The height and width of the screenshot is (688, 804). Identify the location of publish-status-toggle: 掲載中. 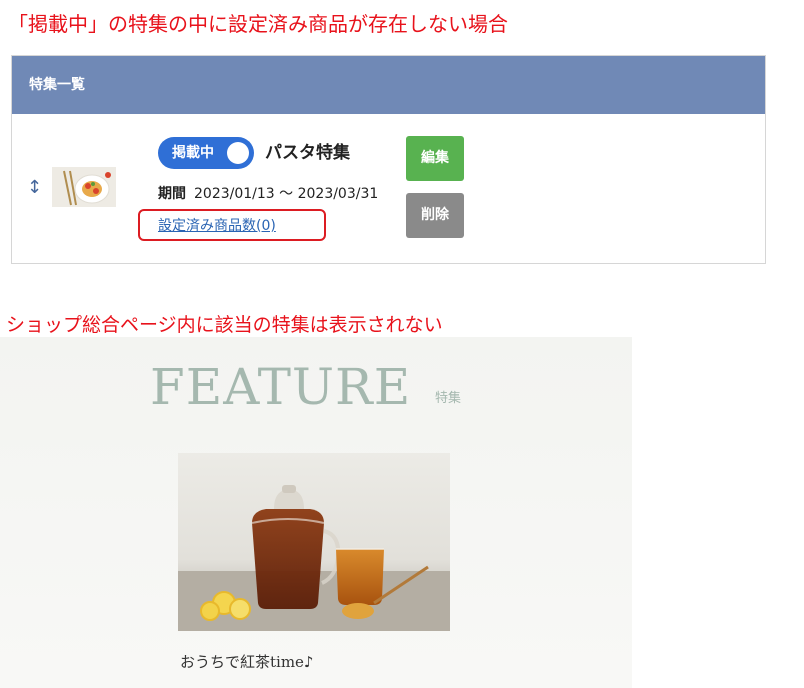
(206, 153).